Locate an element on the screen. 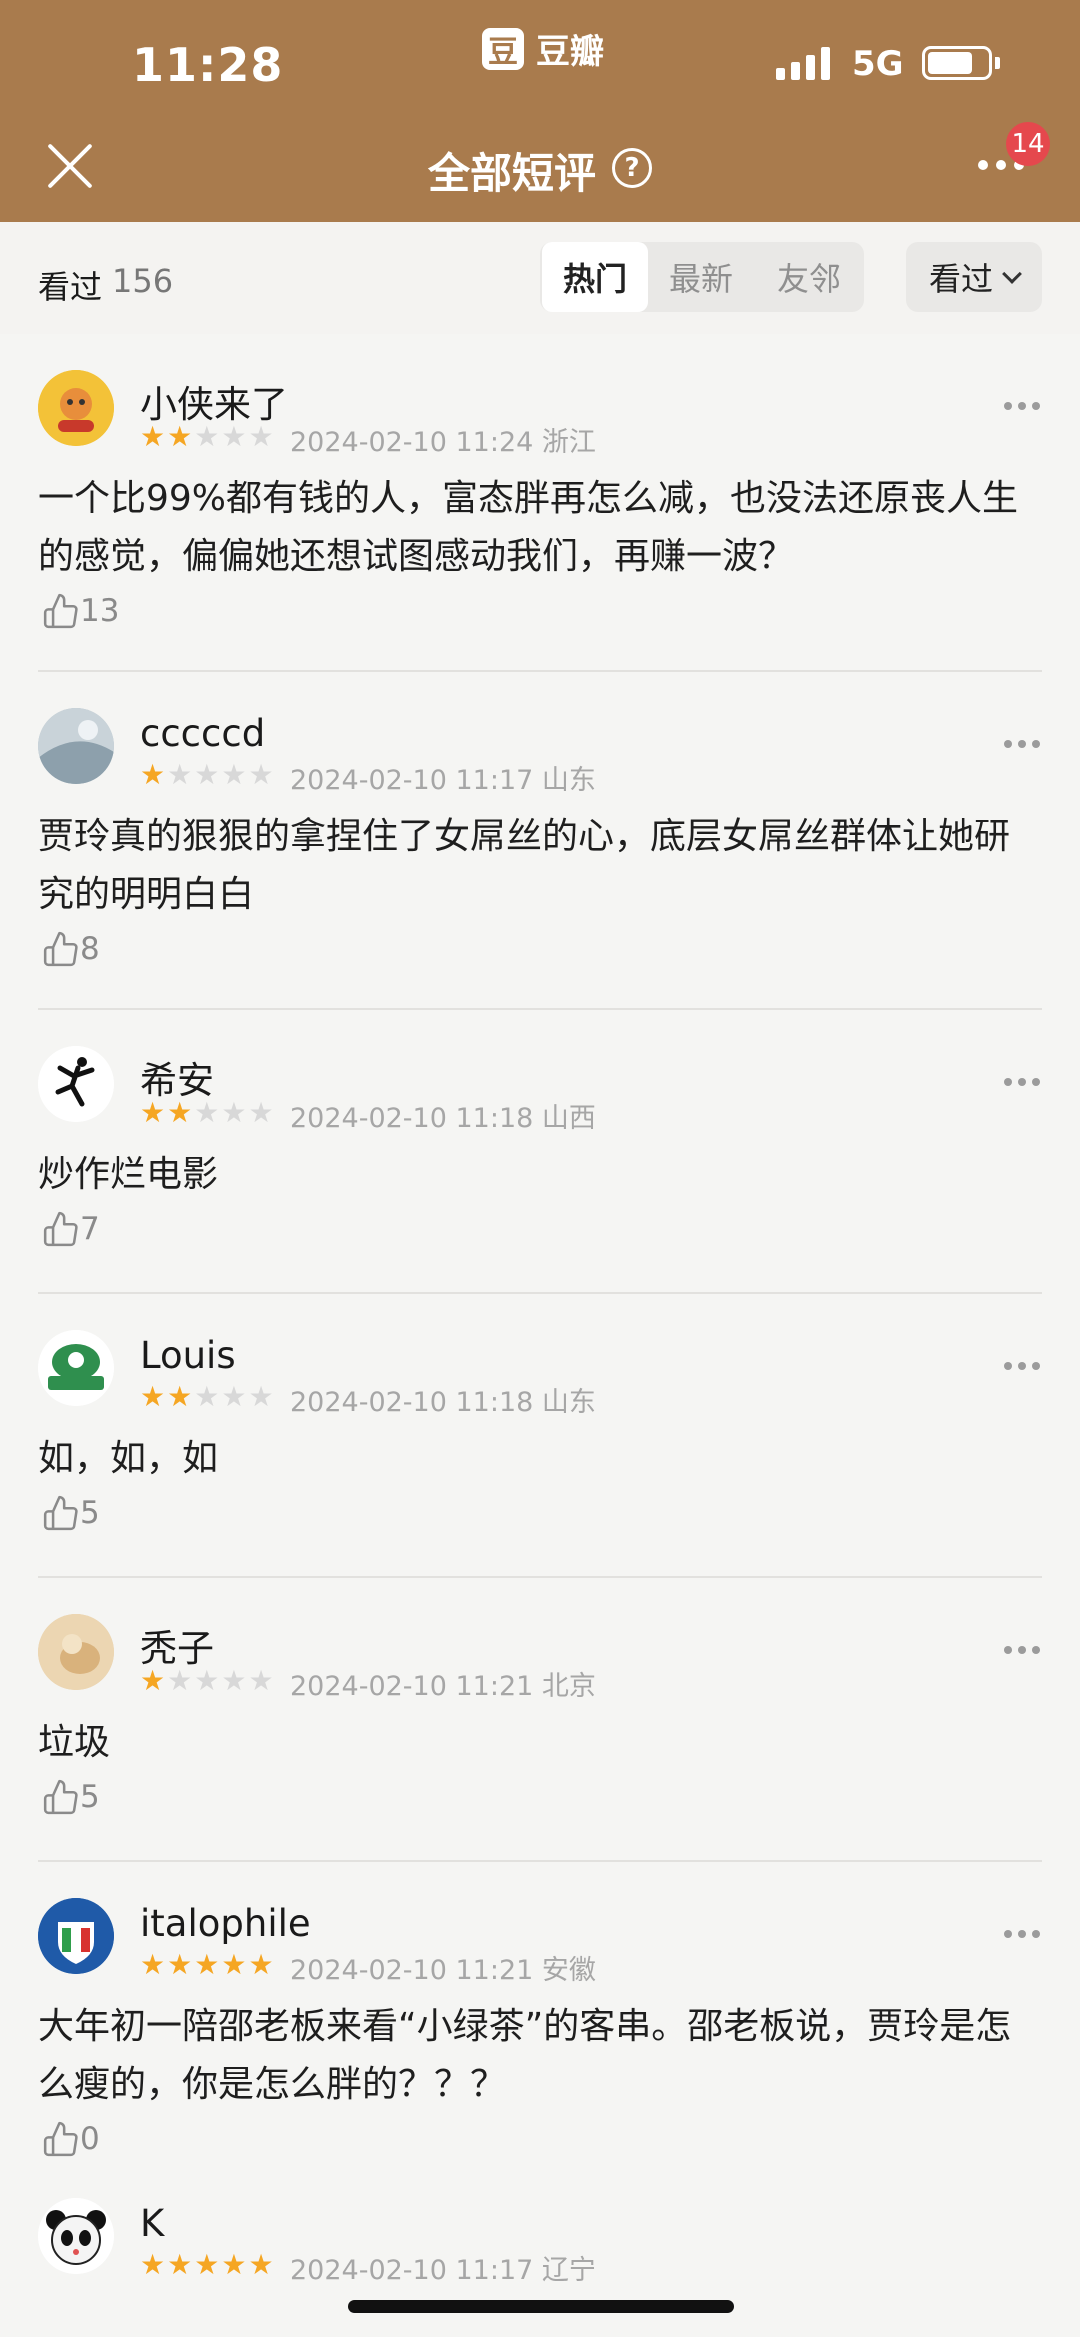  page-title: 全部短评 is located at coordinates (512, 173).